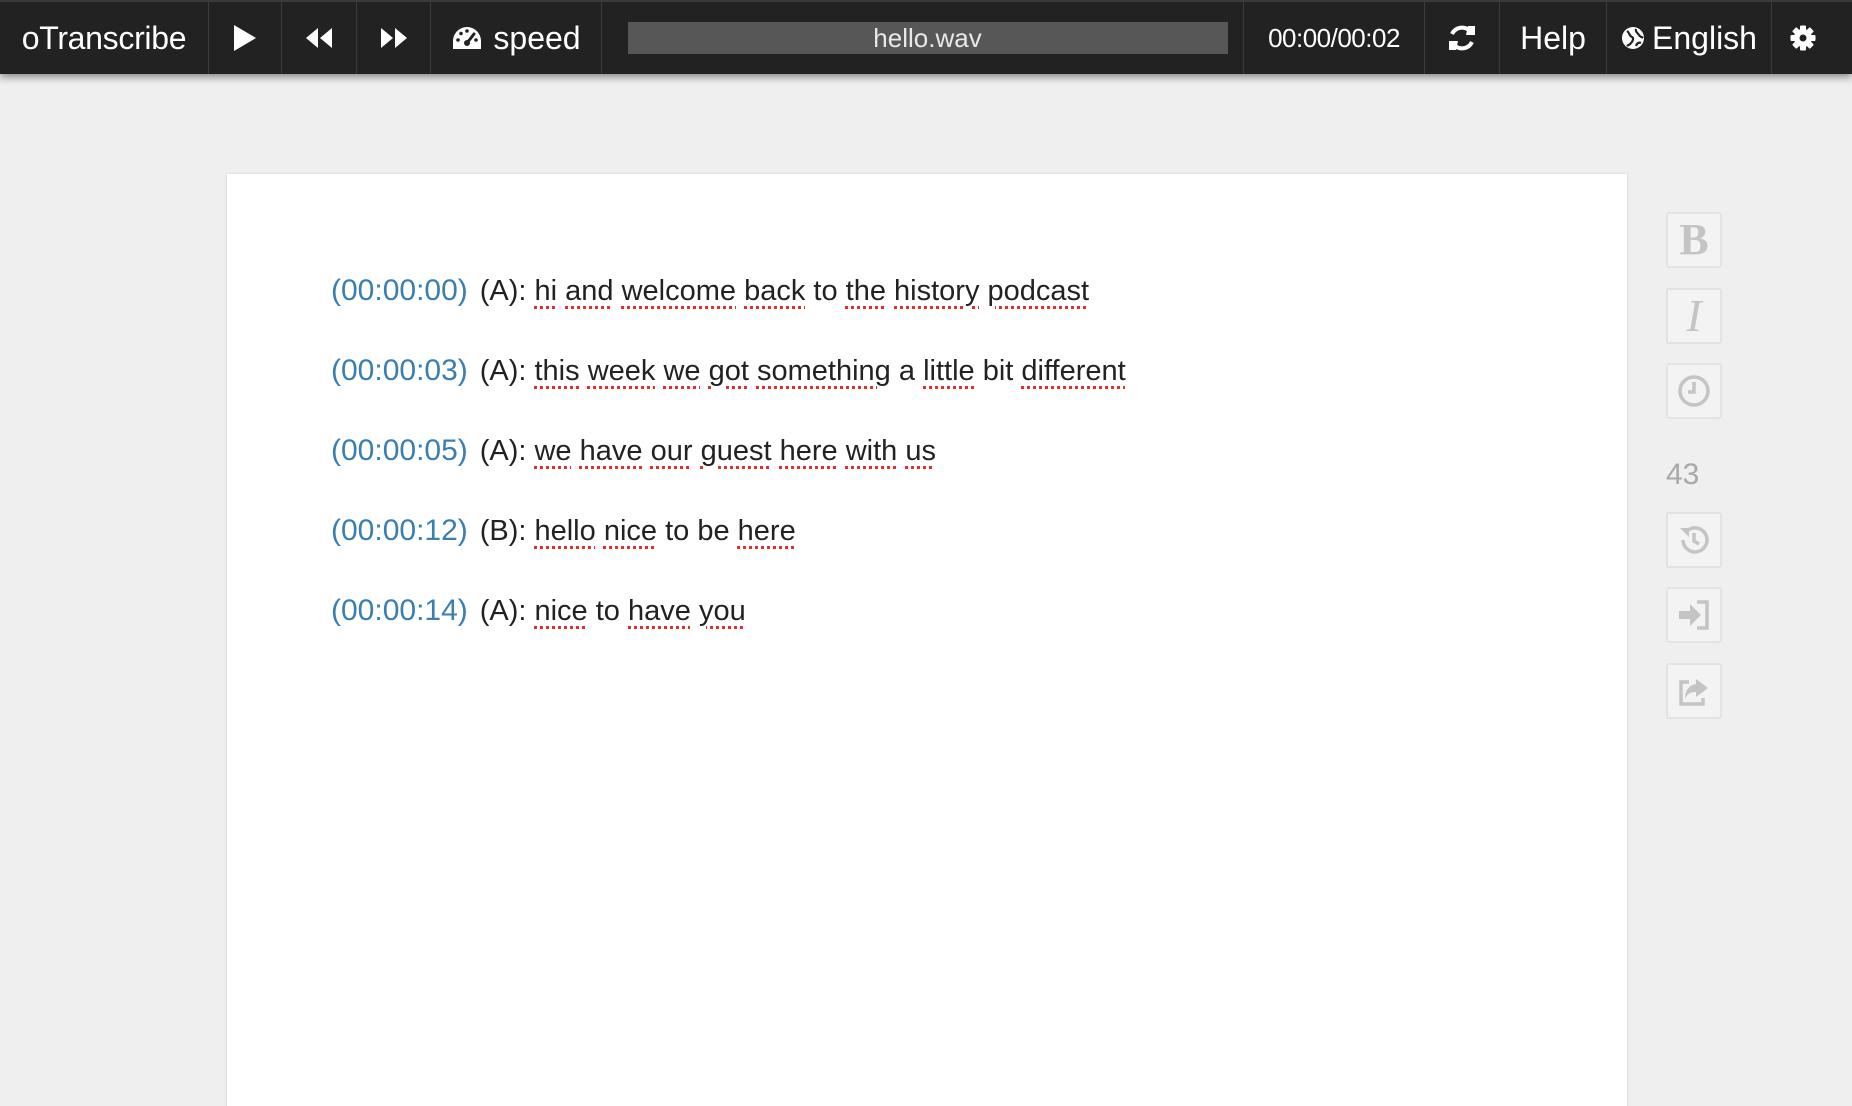 This screenshot has height=1106, width=1852. Describe the element at coordinates (823, 371) in the screenshot. I see `transcript-word: something` at that location.